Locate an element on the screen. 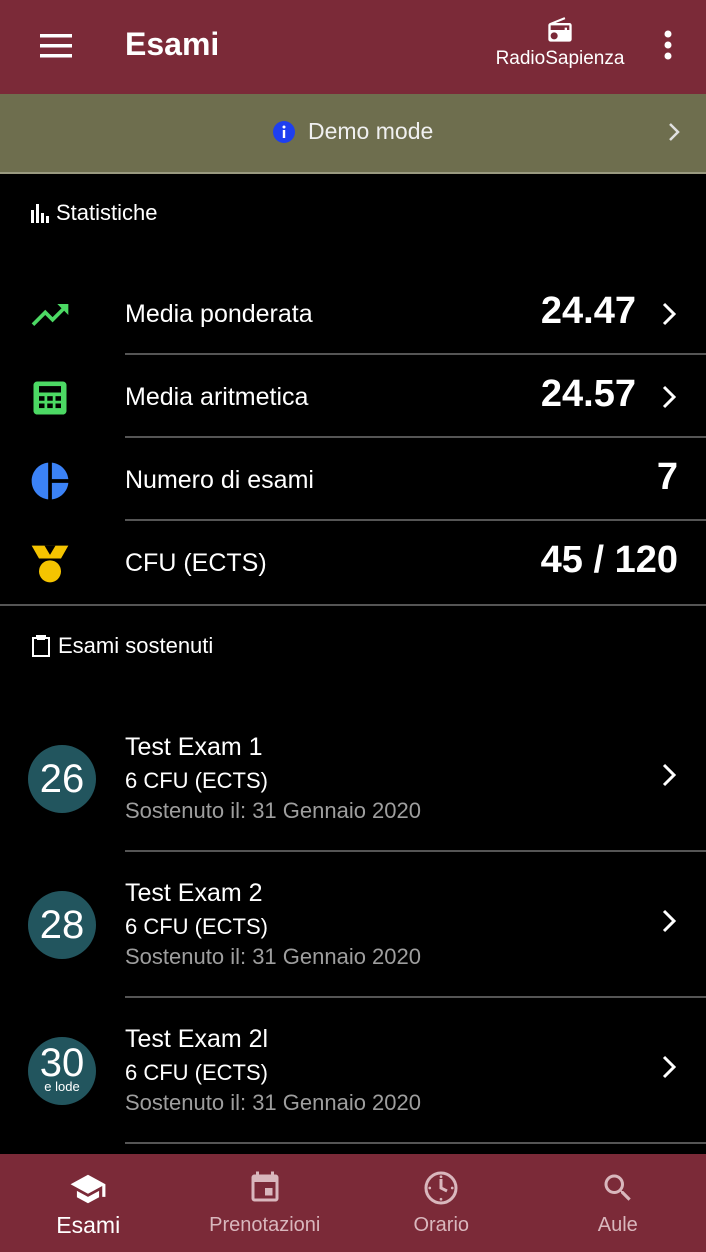  exam-name: Test Exam 2 is located at coordinates (194, 893).